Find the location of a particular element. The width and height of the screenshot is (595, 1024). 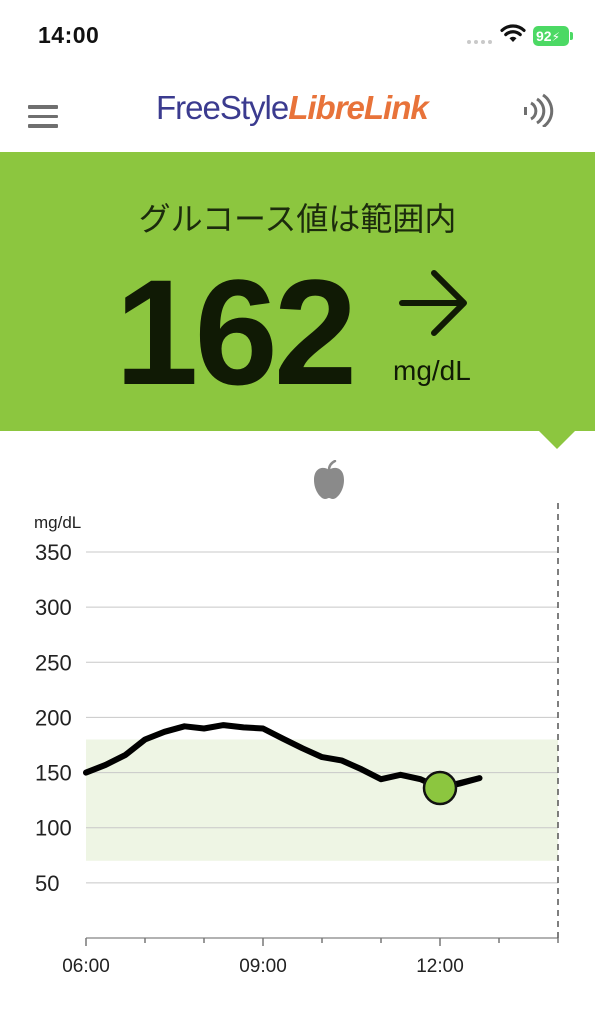

battery-indicator: 92⚡ is located at coordinates (553, 36).